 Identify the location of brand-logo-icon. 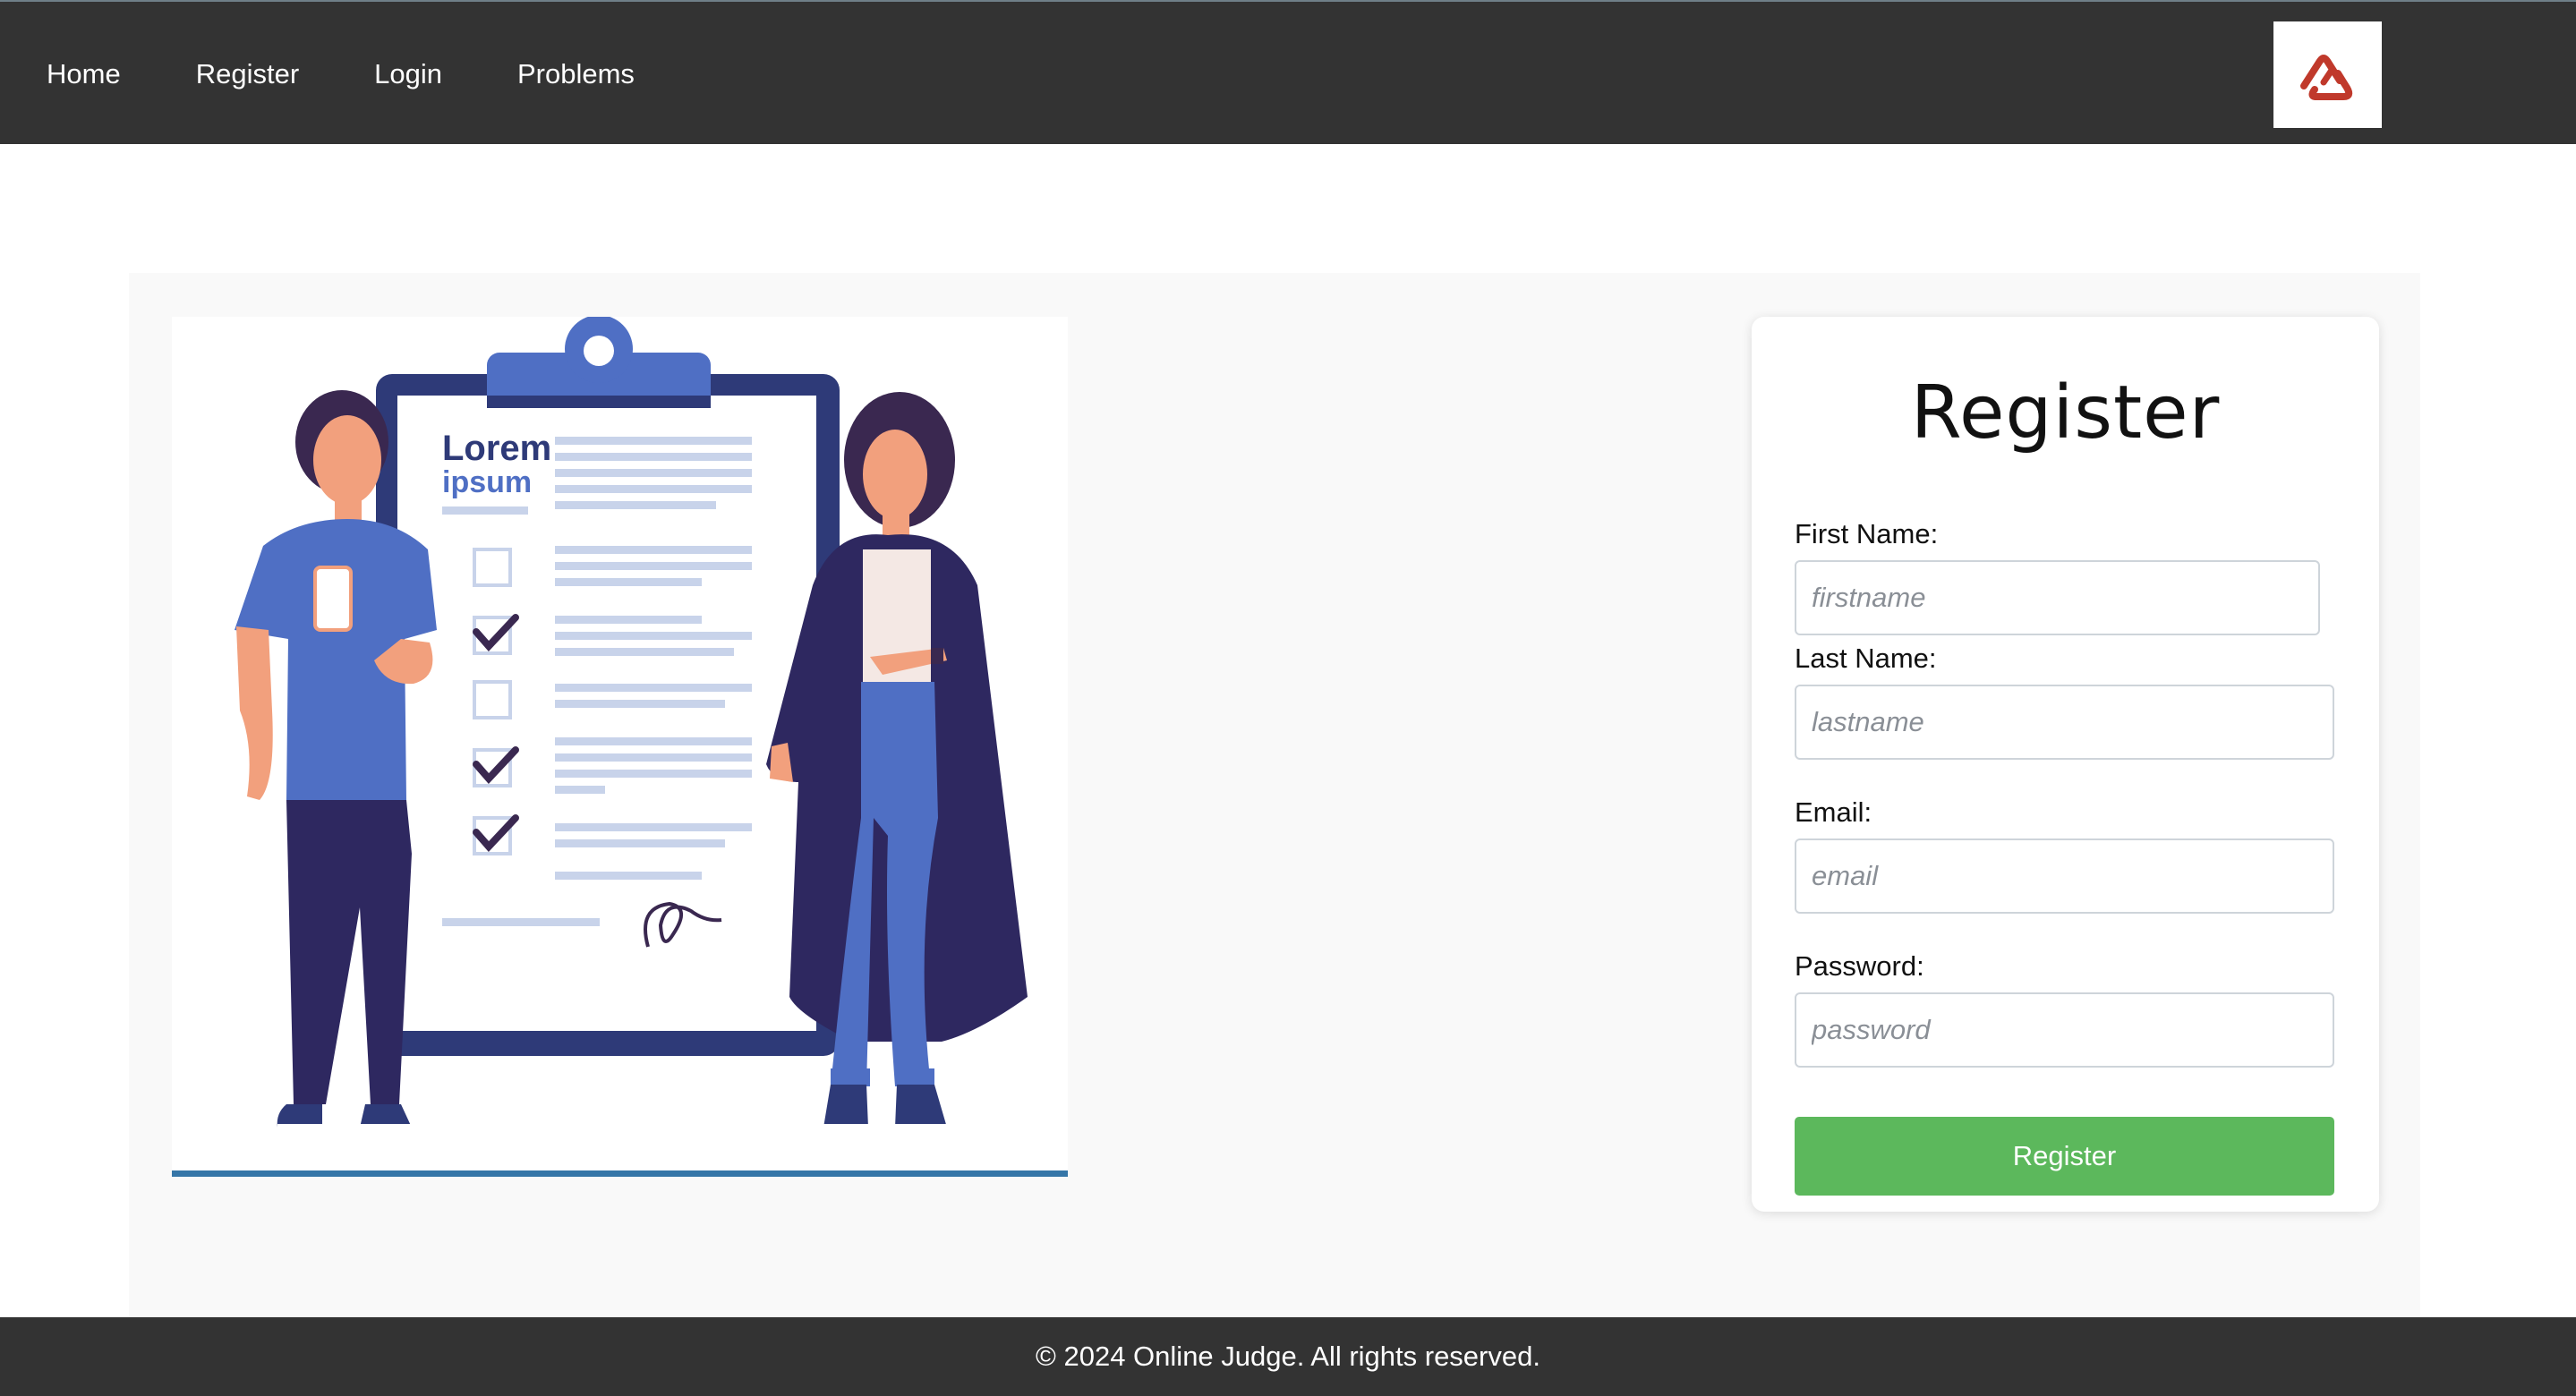
(2325, 77).